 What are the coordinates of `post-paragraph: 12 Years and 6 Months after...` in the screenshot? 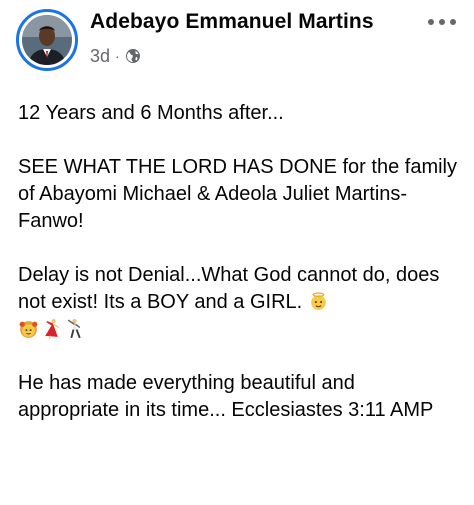 It's located at (151, 113).